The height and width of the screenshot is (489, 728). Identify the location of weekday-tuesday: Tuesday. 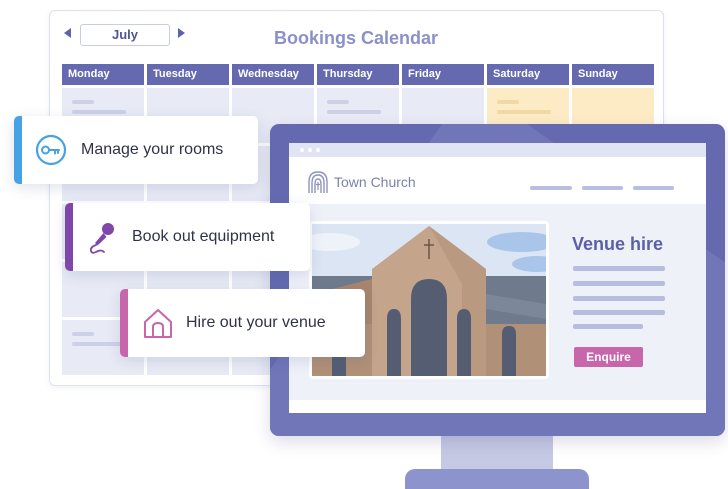
(188, 74).